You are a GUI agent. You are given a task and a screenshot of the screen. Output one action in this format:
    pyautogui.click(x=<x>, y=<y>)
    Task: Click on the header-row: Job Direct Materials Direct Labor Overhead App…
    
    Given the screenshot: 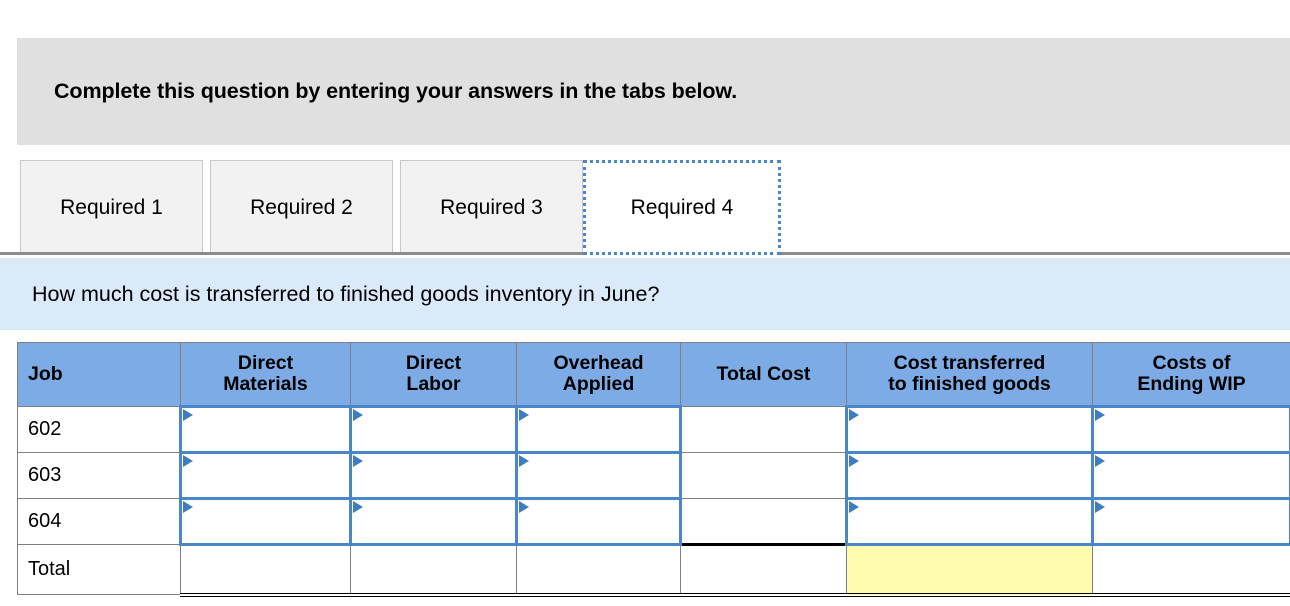 What is the action you would take?
    pyautogui.click(x=653, y=374)
    